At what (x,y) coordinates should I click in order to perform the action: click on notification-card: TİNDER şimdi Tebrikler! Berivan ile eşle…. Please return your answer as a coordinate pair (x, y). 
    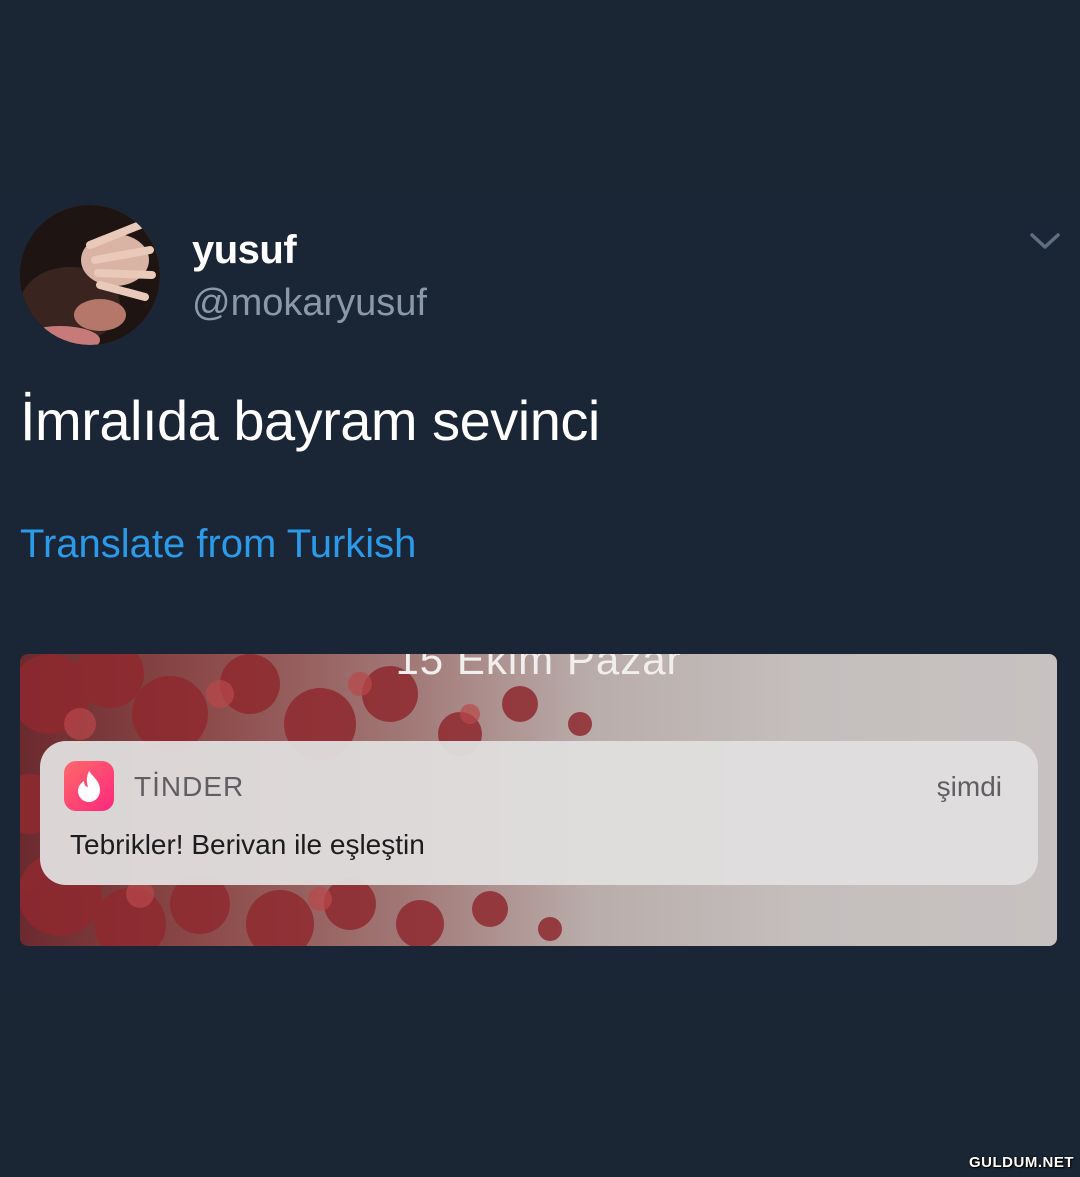
    Looking at the image, I should click on (539, 813).